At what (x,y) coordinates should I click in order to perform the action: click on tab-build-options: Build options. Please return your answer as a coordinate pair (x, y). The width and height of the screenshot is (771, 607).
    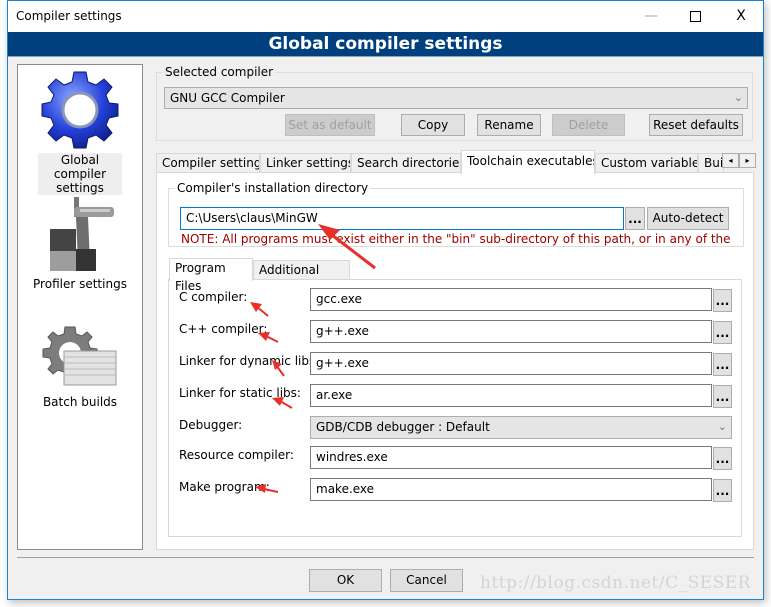
    Looking at the image, I should click on (711, 163).